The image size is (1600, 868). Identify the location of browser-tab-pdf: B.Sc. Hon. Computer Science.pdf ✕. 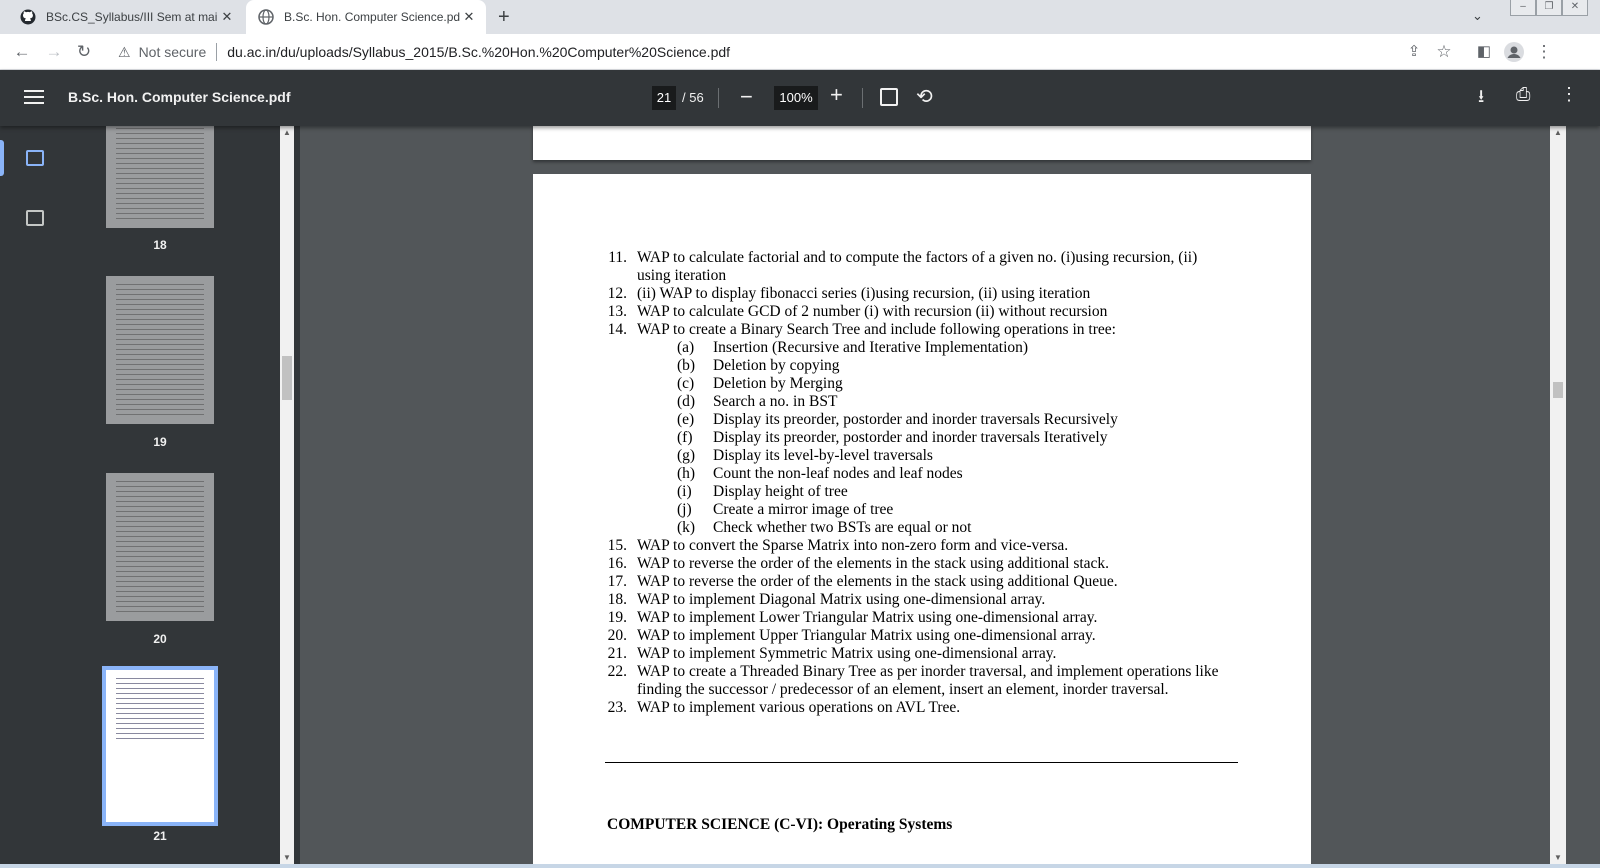
(366, 17).